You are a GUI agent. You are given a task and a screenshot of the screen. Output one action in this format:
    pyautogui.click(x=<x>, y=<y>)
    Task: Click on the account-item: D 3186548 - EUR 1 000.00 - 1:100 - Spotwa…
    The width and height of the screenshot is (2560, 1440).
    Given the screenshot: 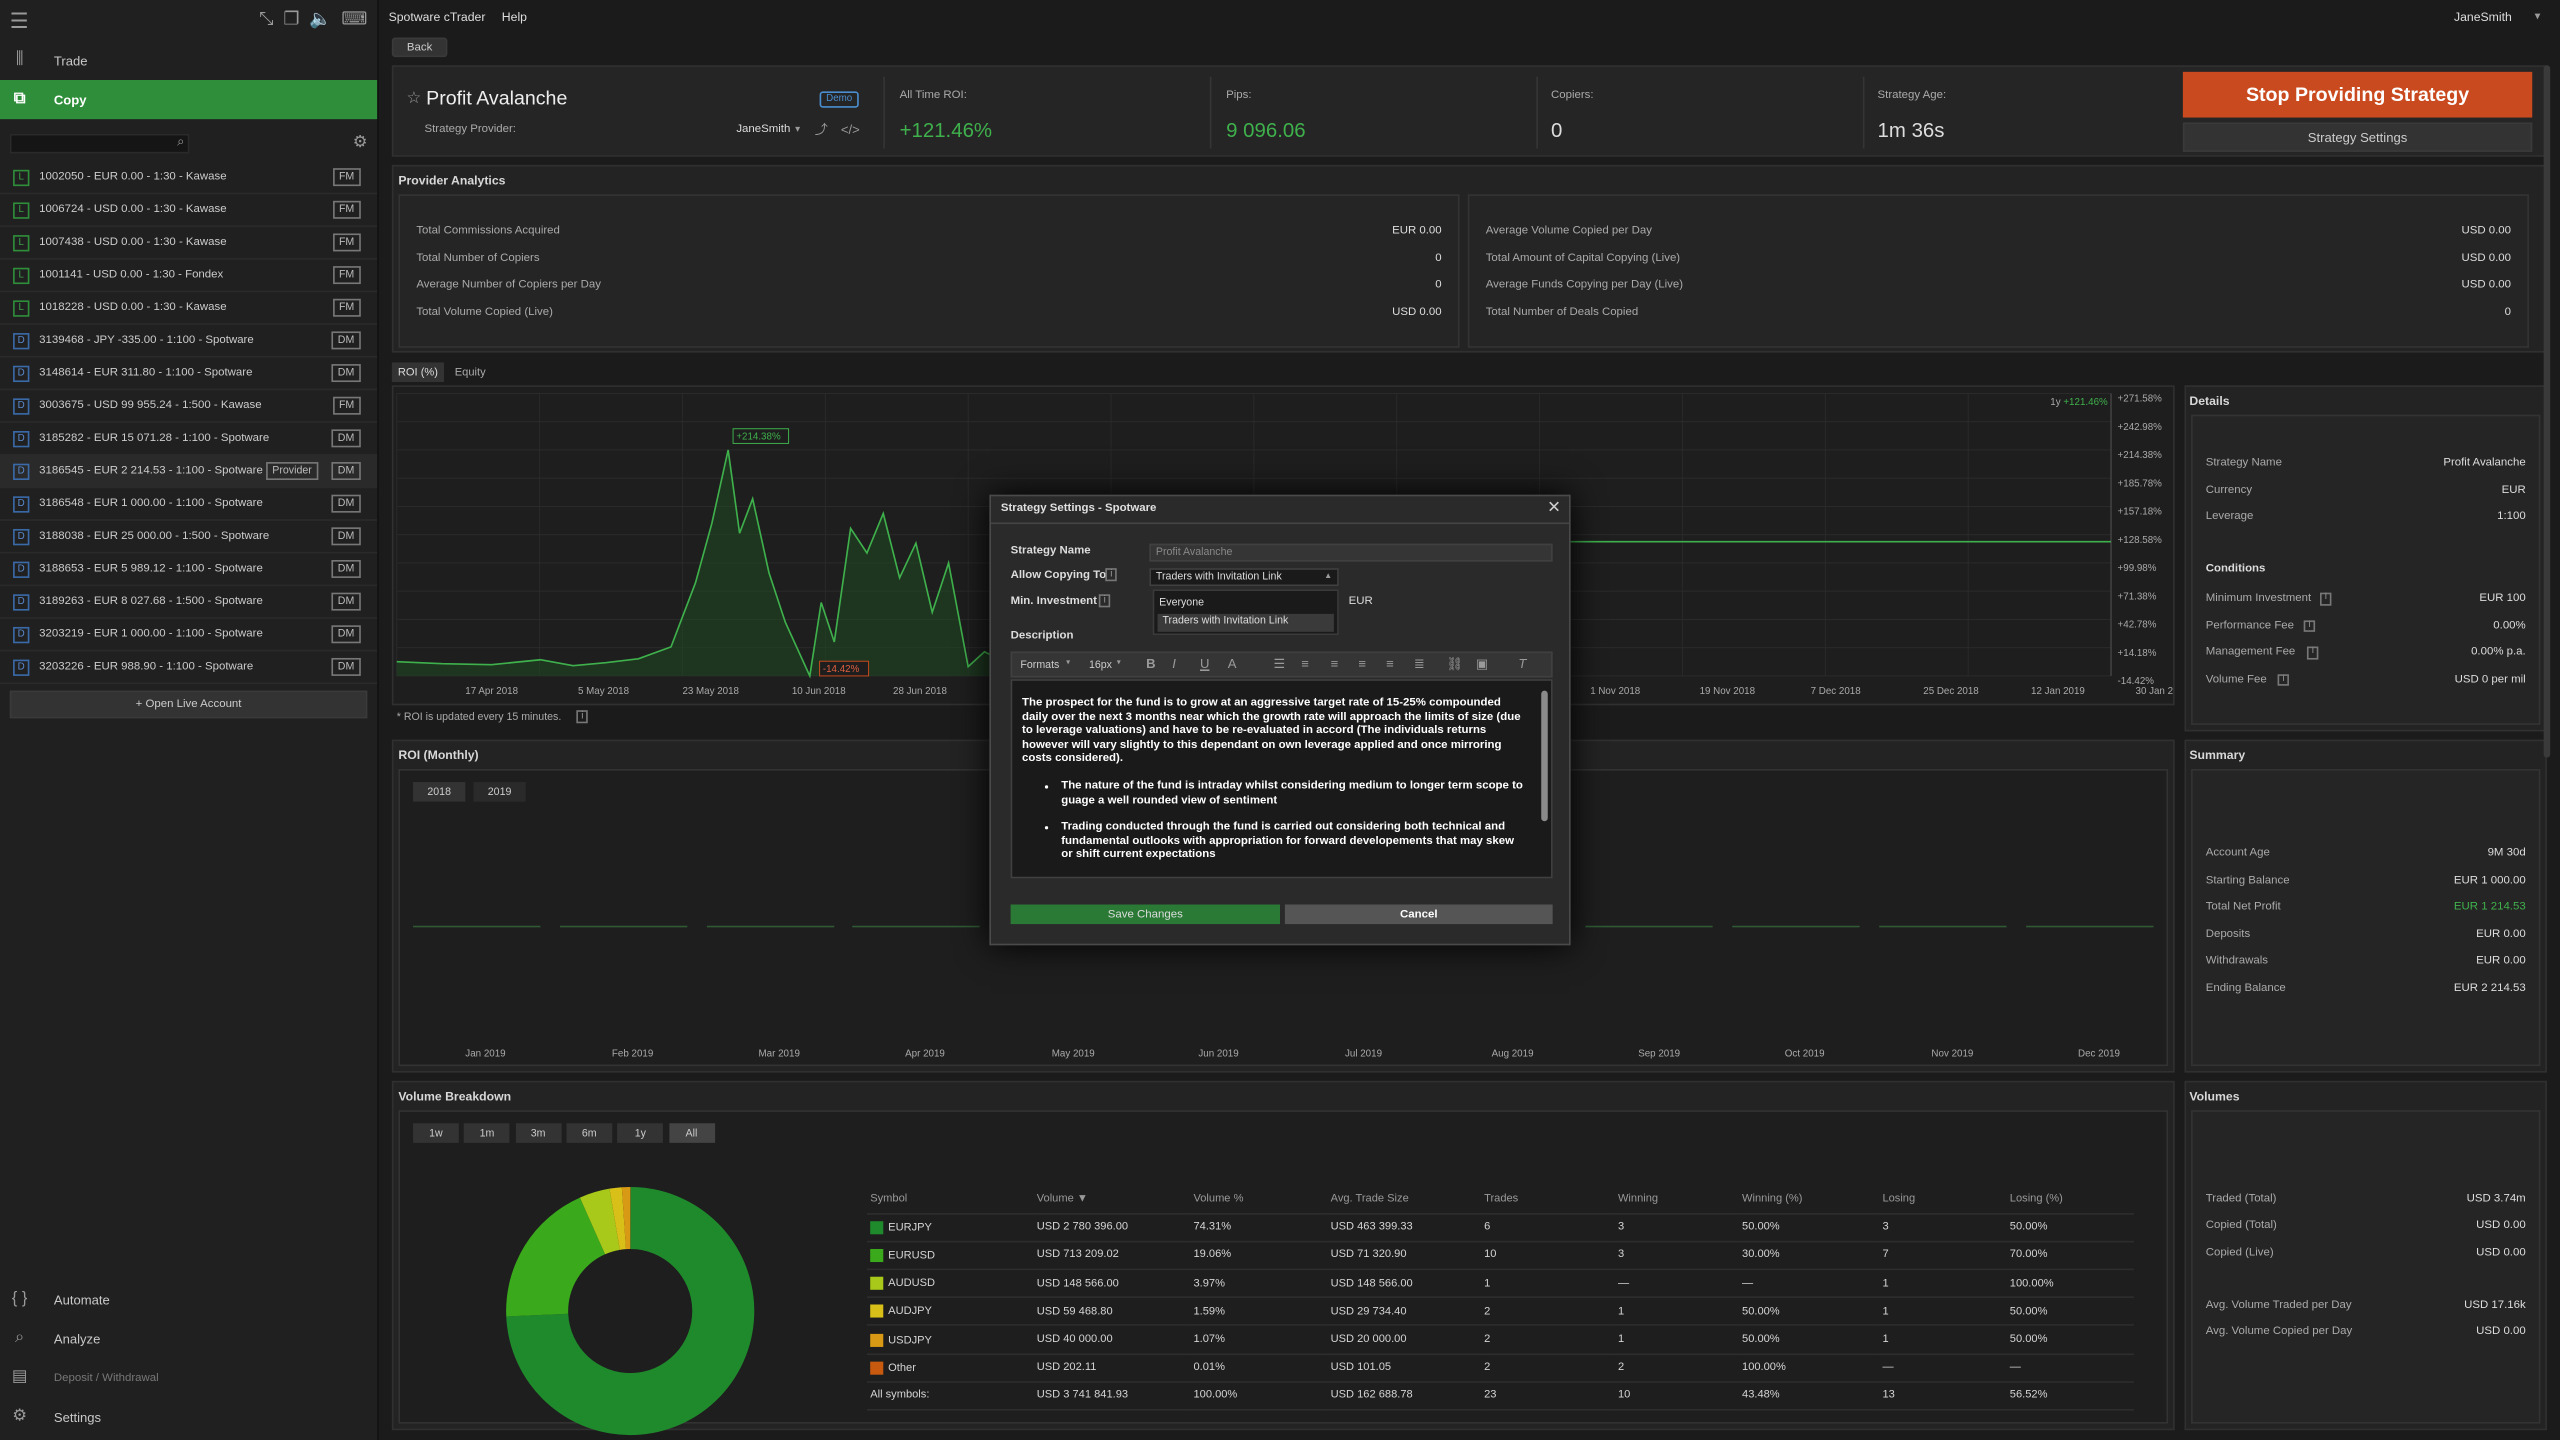 What is the action you would take?
    pyautogui.click(x=189, y=504)
    